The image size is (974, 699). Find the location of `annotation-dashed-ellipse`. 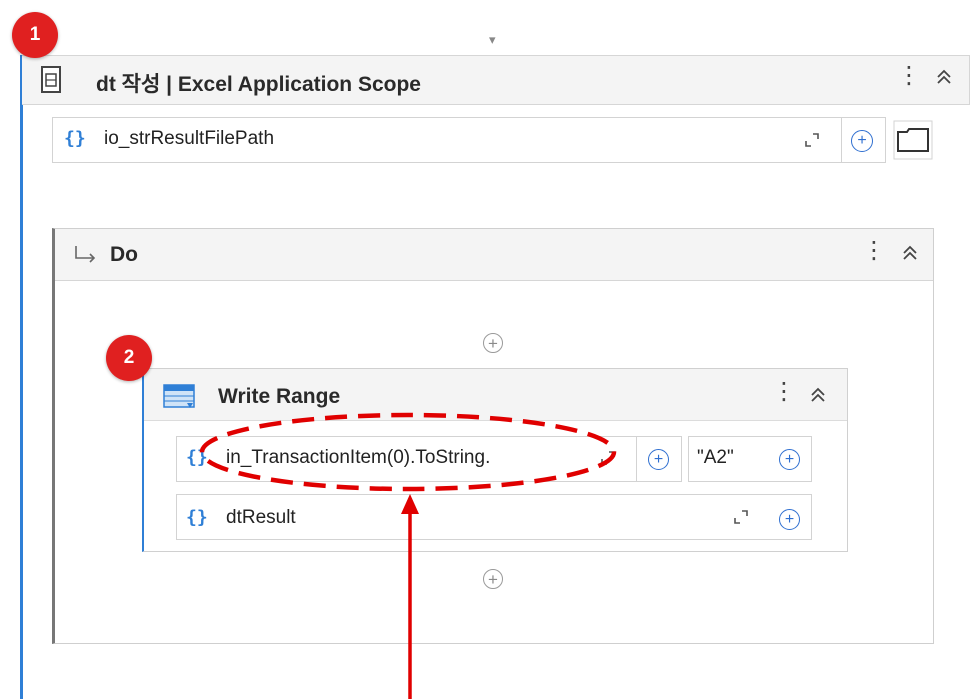

annotation-dashed-ellipse is located at coordinates (408, 452).